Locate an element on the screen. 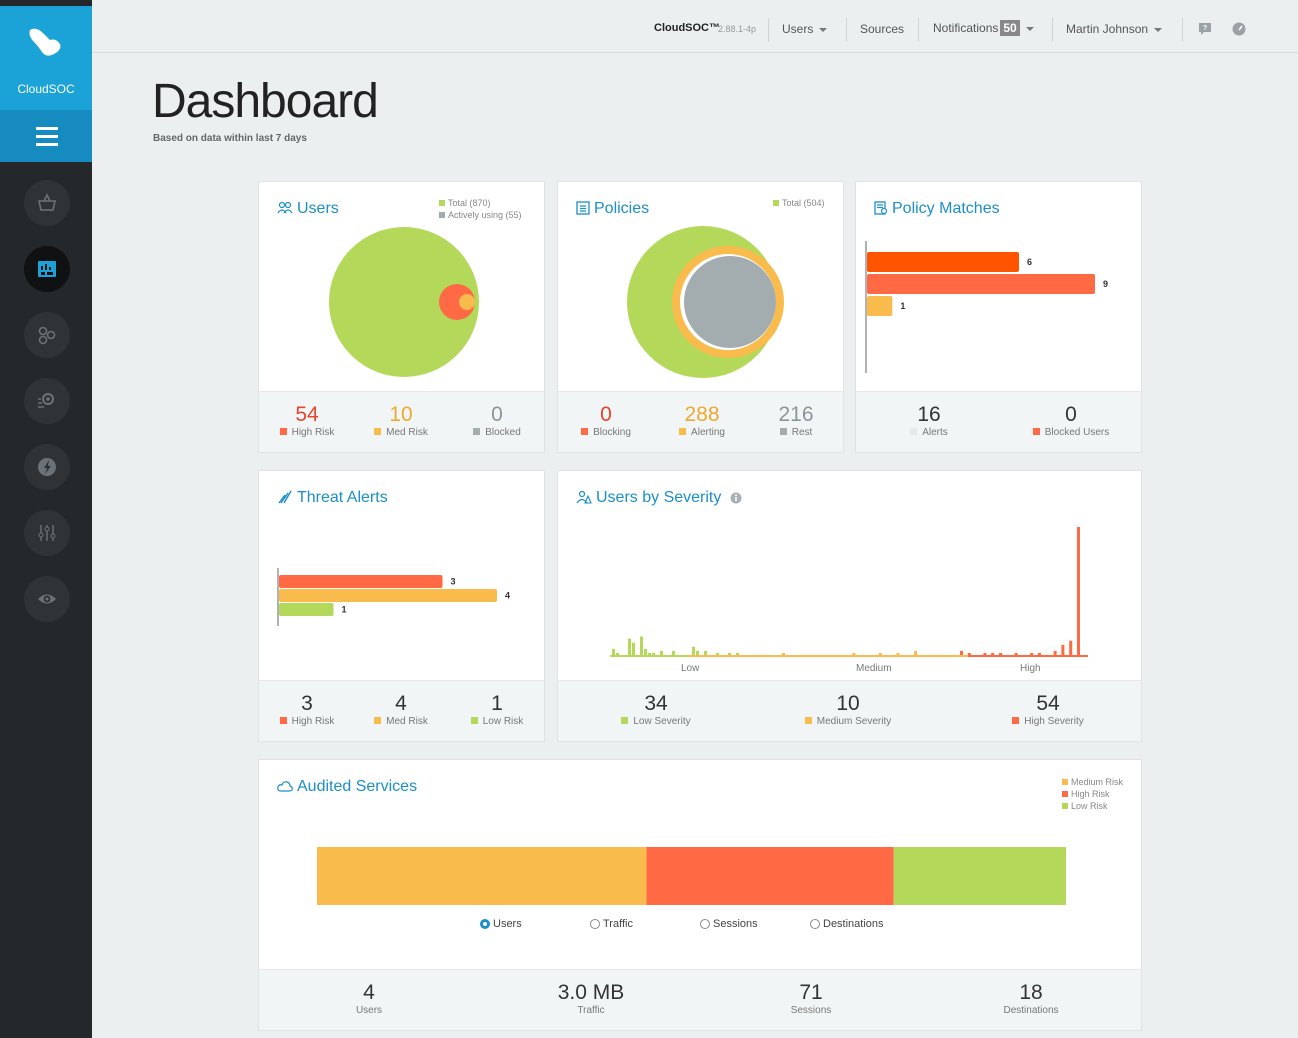 Image resolution: width=1298 pixels, height=1038 pixels. stat-alerts: 16 Alerts is located at coordinates (929, 421).